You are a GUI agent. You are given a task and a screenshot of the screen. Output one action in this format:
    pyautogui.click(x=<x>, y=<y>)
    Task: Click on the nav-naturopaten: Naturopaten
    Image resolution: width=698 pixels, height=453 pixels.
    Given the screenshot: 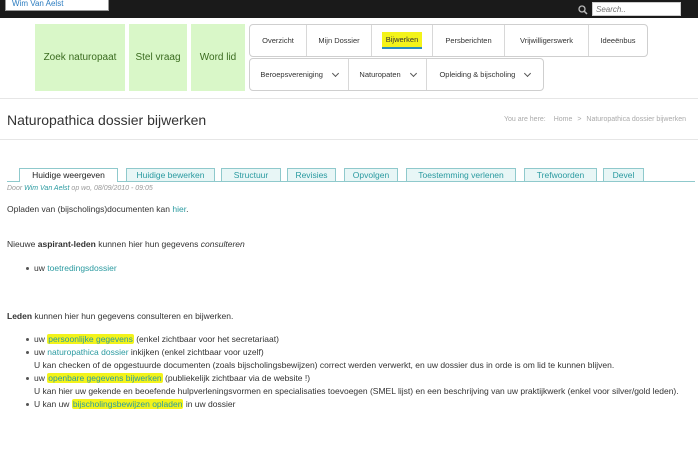 What is the action you would take?
    pyautogui.click(x=388, y=74)
    